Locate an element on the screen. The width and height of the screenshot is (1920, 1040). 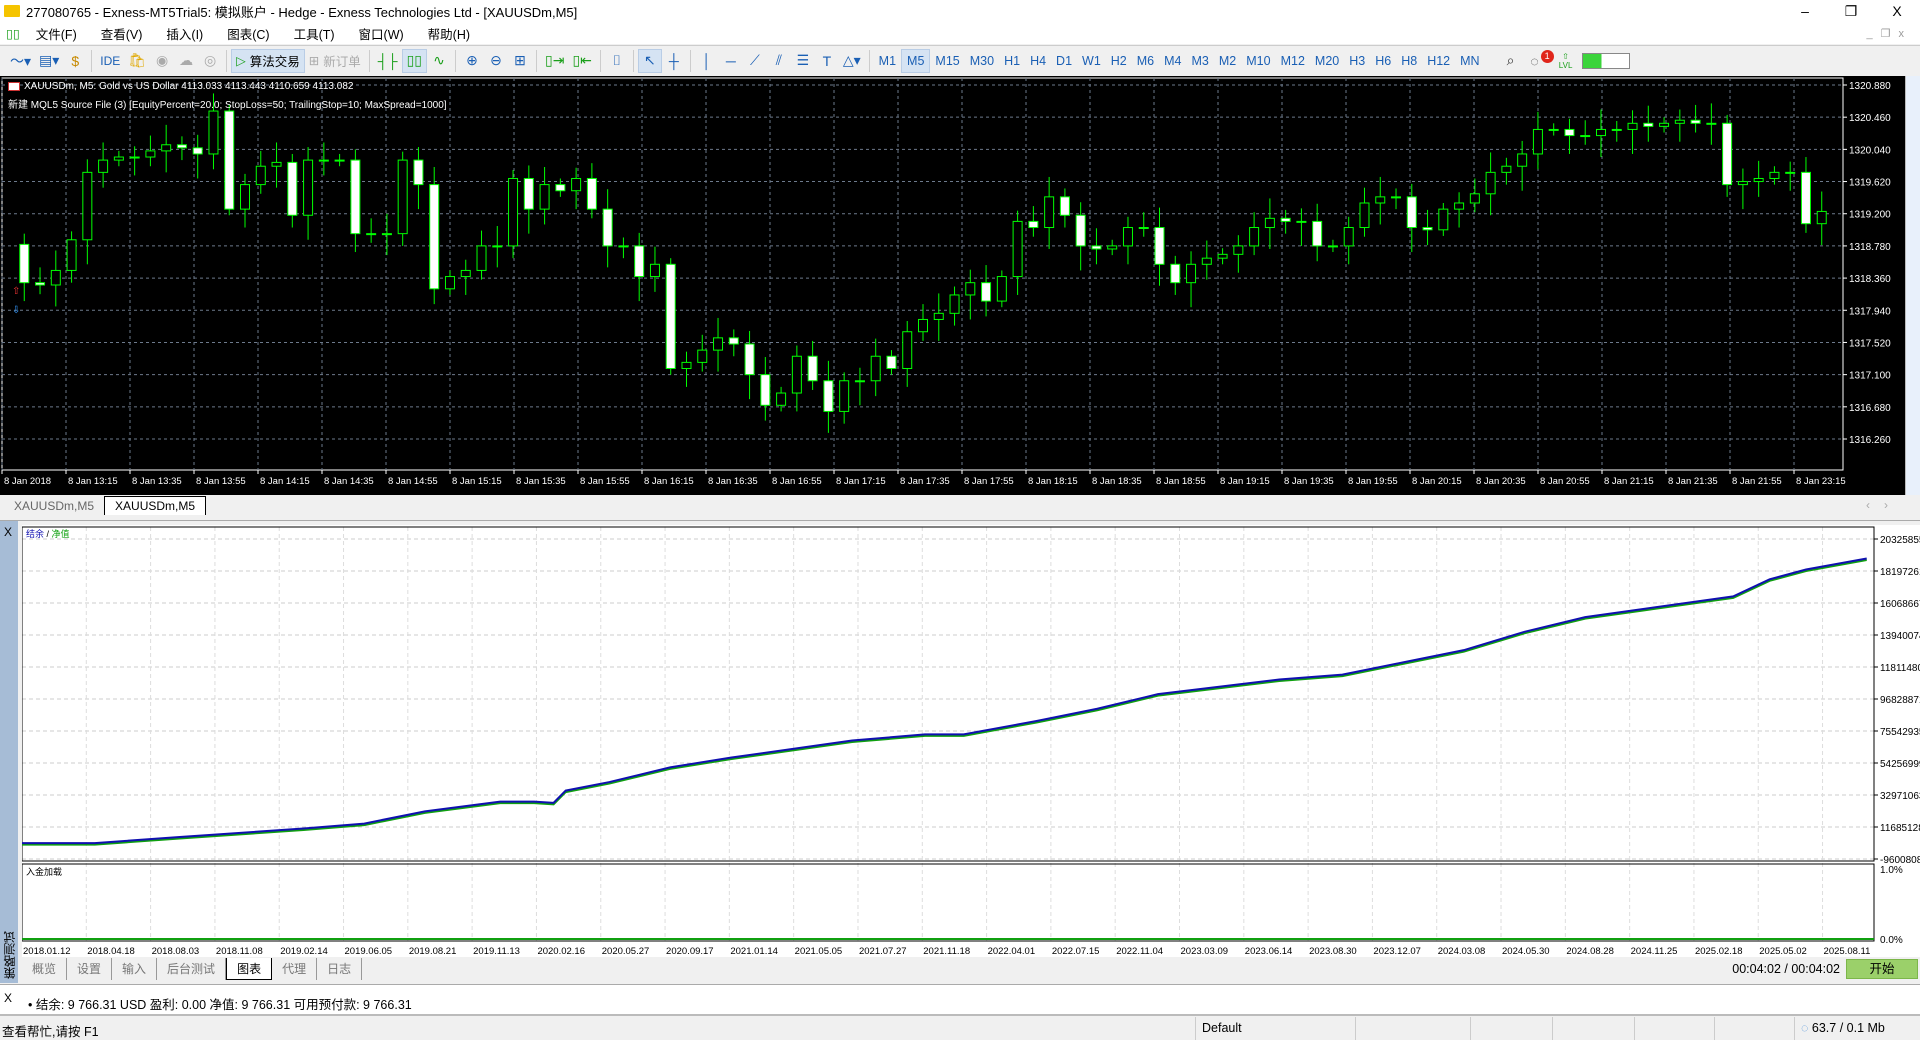
trendline-icon: ⟋ is located at coordinates (755, 61).